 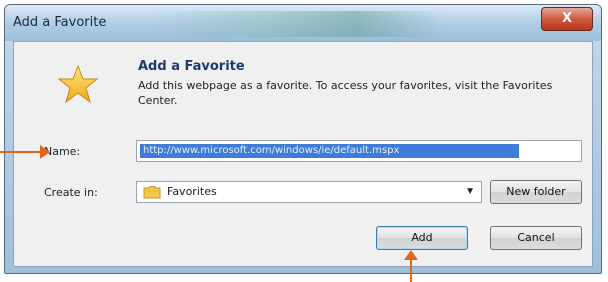 What do you see at coordinates (298, 24) in the screenshot?
I see `title-bar-glass` at bounding box center [298, 24].